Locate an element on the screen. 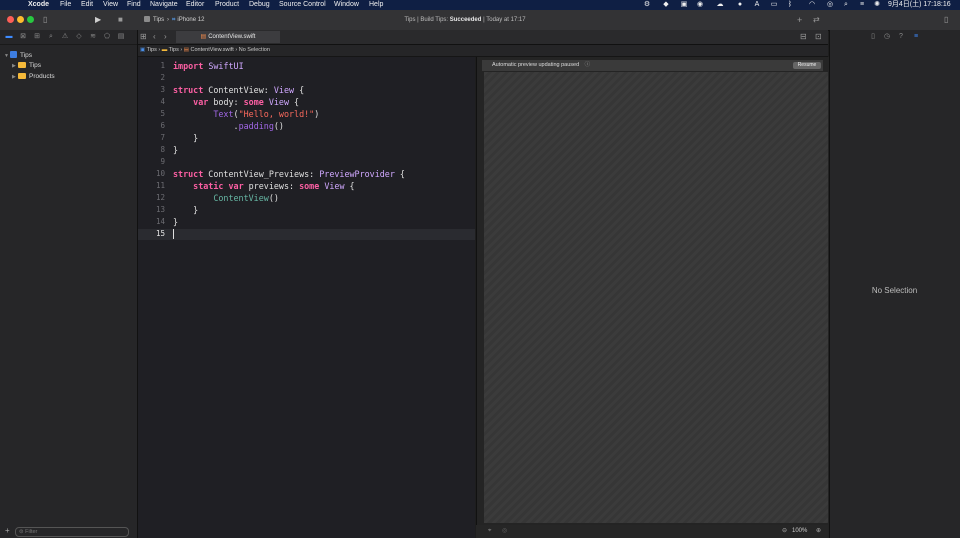 The width and height of the screenshot is (960, 538). bluetooth-icon: ᛒ is located at coordinates (790, 5).